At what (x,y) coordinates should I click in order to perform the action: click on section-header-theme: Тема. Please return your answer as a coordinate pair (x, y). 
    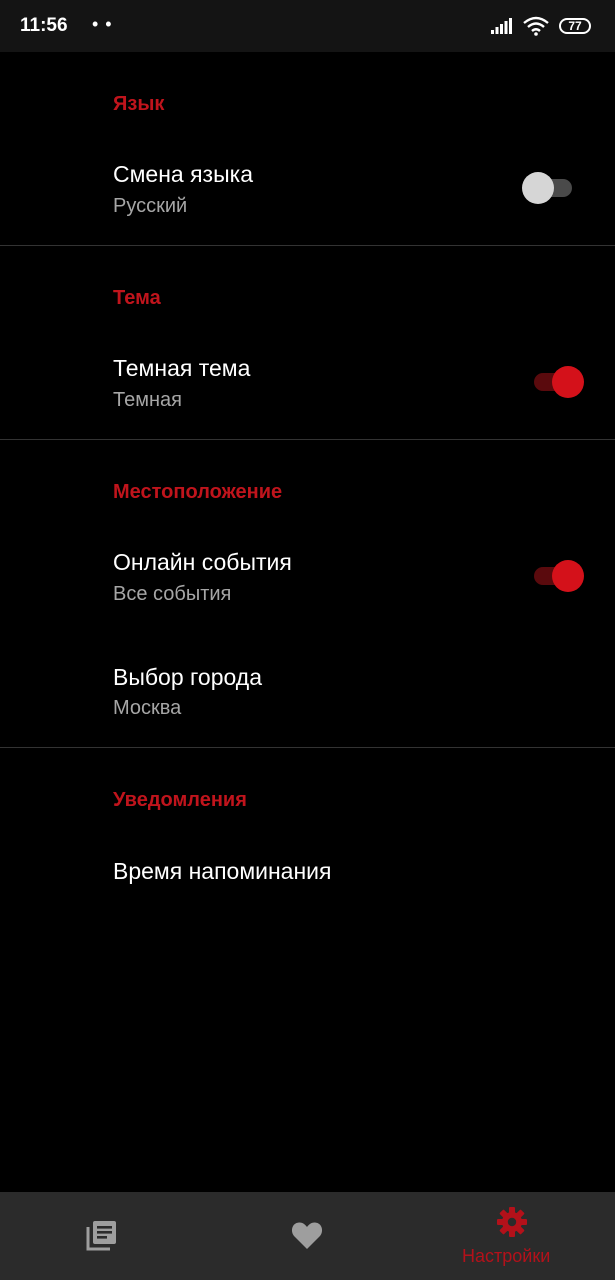
    Looking at the image, I should click on (137, 298).